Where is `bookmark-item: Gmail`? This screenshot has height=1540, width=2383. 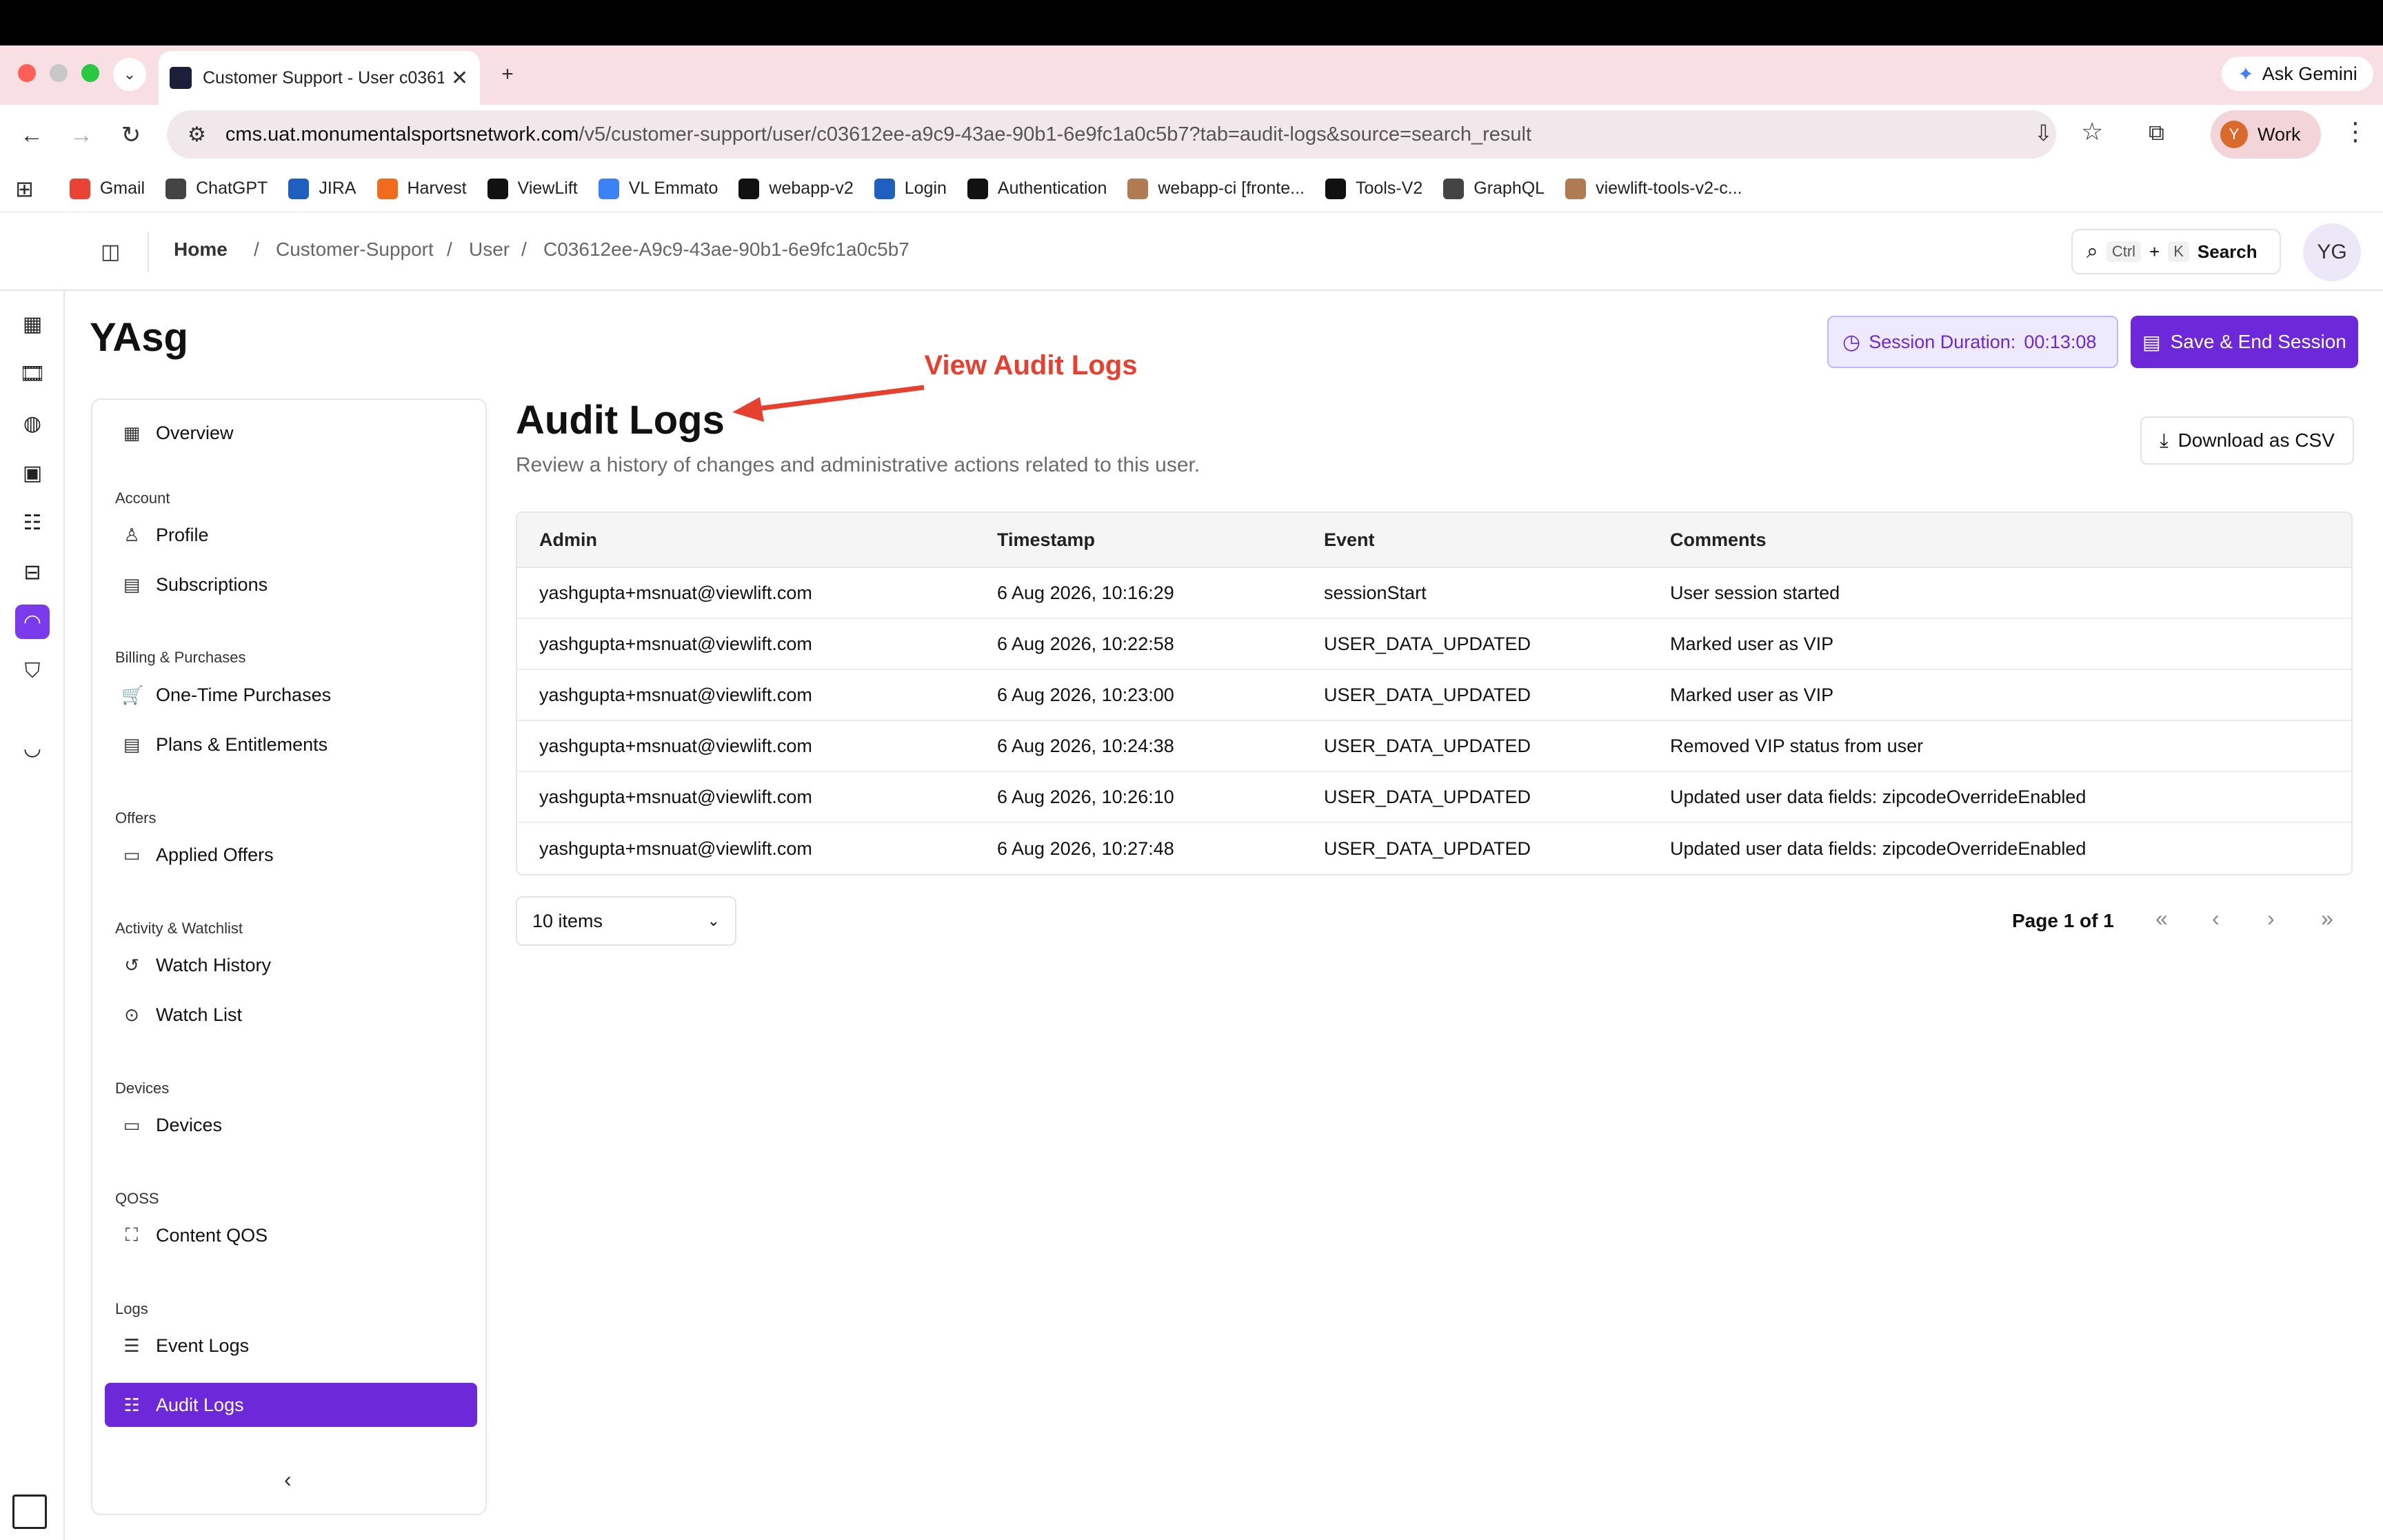
bookmark-item: Gmail is located at coordinates (107, 189).